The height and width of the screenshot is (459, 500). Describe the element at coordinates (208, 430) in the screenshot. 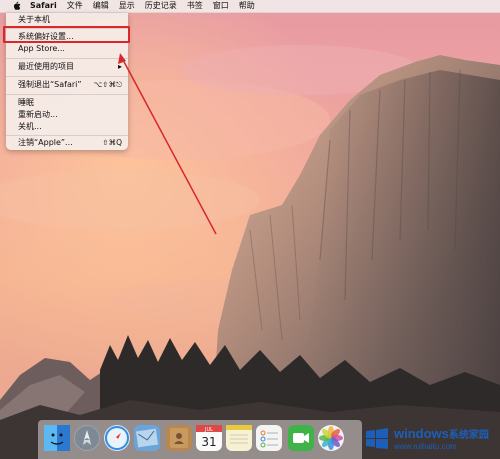

I see `calendar-month: JUL` at that location.